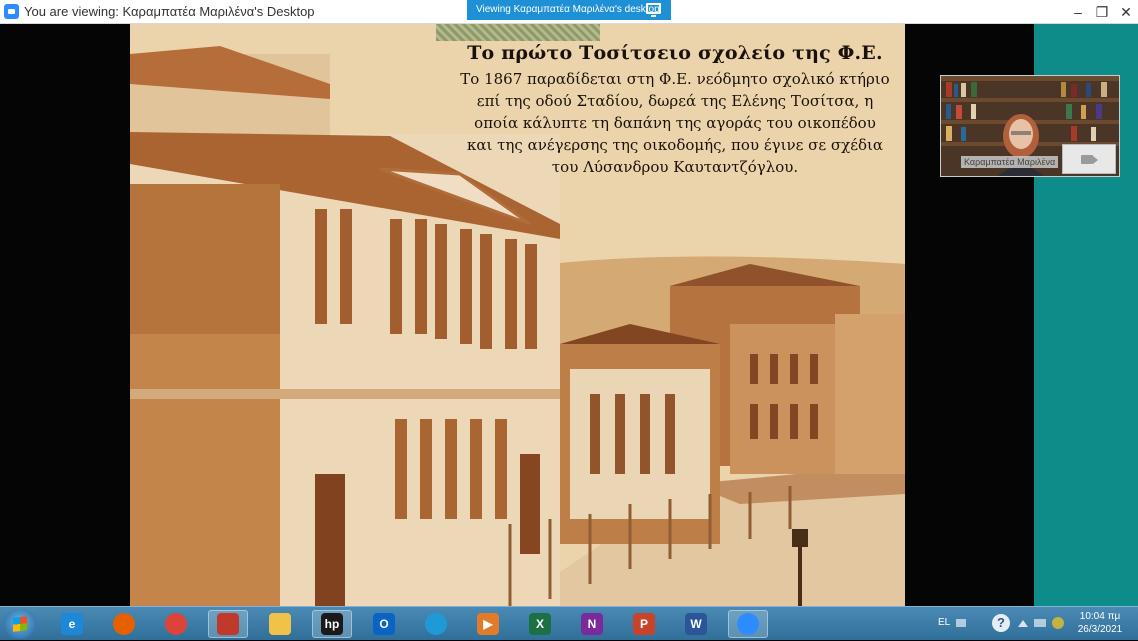  What do you see at coordinates (1100, 629) in the screenshot?
I see `clock-date: 26/3/2021` at bounding box center [1100, 629].